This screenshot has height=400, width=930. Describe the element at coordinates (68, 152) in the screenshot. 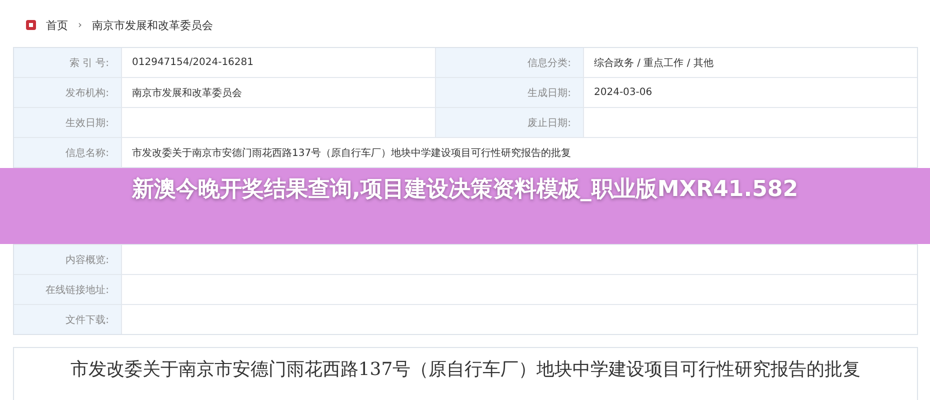

I see `label-cell: 信息名称:` at that location.